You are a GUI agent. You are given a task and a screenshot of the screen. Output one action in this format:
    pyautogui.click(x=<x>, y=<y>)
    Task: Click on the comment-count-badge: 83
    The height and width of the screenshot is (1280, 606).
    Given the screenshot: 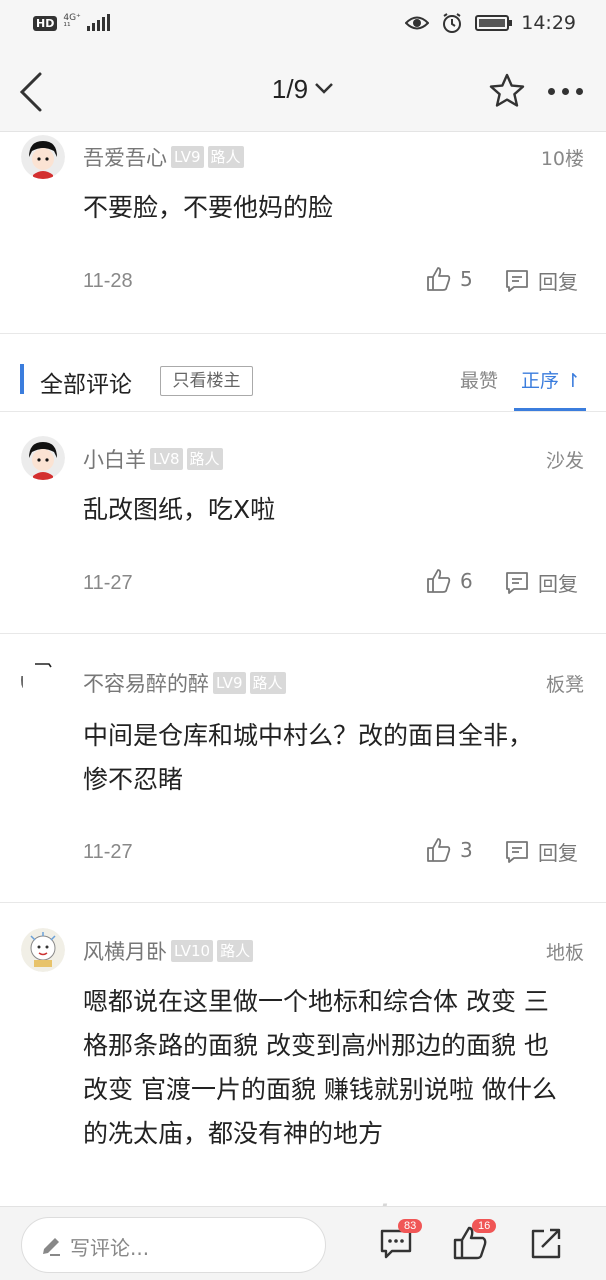 What is the action you would take?
    pyautogui.click(x=410, y=1226)
    